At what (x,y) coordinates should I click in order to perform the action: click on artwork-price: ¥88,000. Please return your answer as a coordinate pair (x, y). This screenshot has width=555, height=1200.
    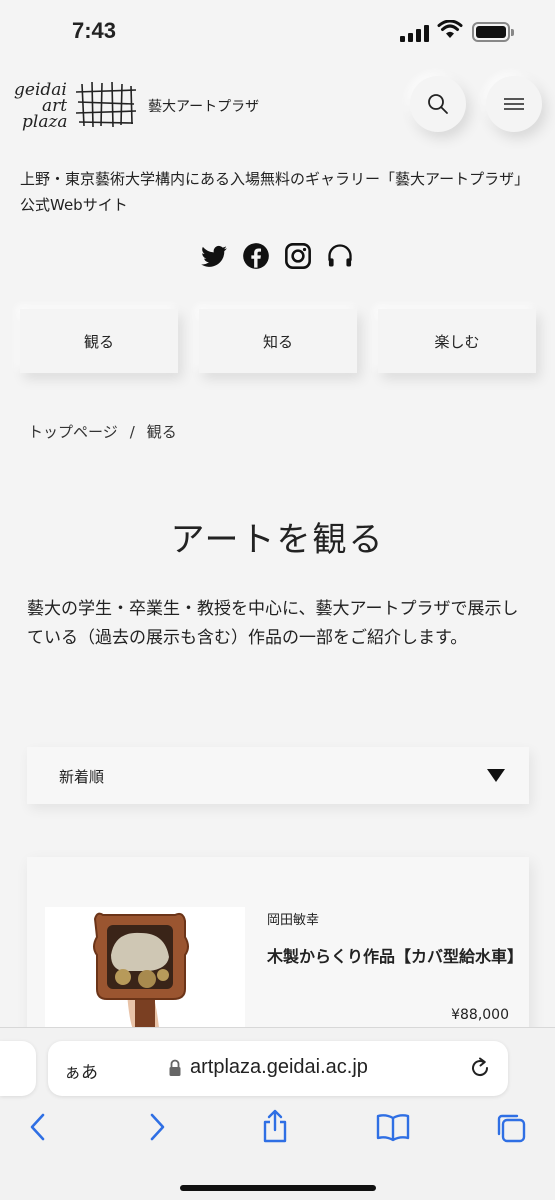
    Looking at the image, I should click on (480, 1015).